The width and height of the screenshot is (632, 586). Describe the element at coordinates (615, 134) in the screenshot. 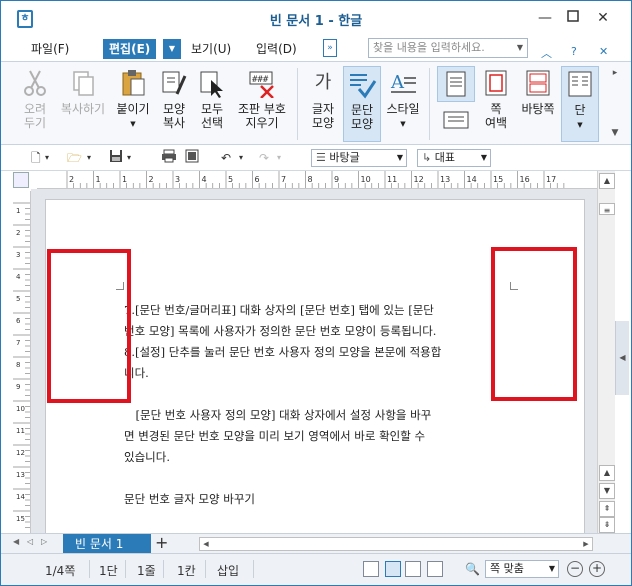

I see `ribbon-scroll-down-icon: ▼` at that location.